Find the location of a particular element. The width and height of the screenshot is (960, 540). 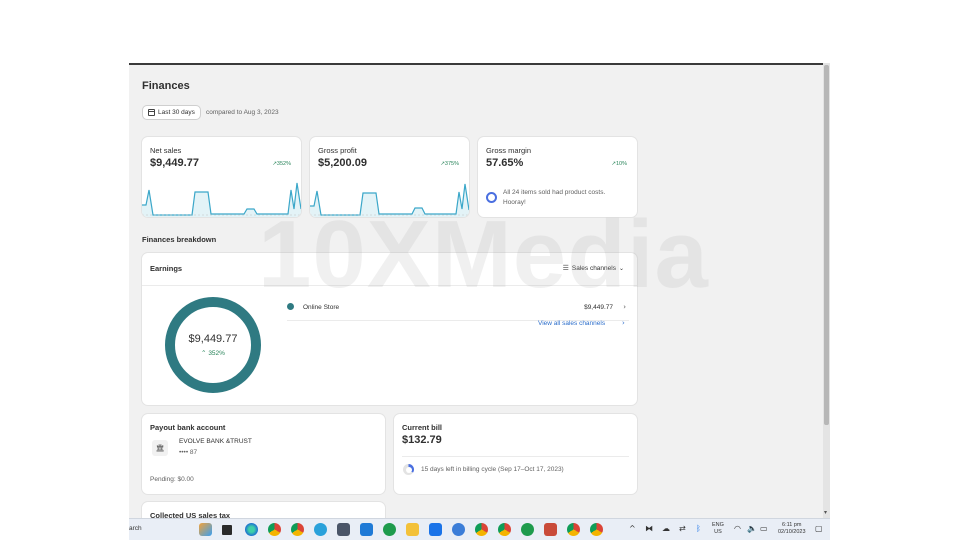

chevron-up-icon: ^ is located at coordinates (632, 528).